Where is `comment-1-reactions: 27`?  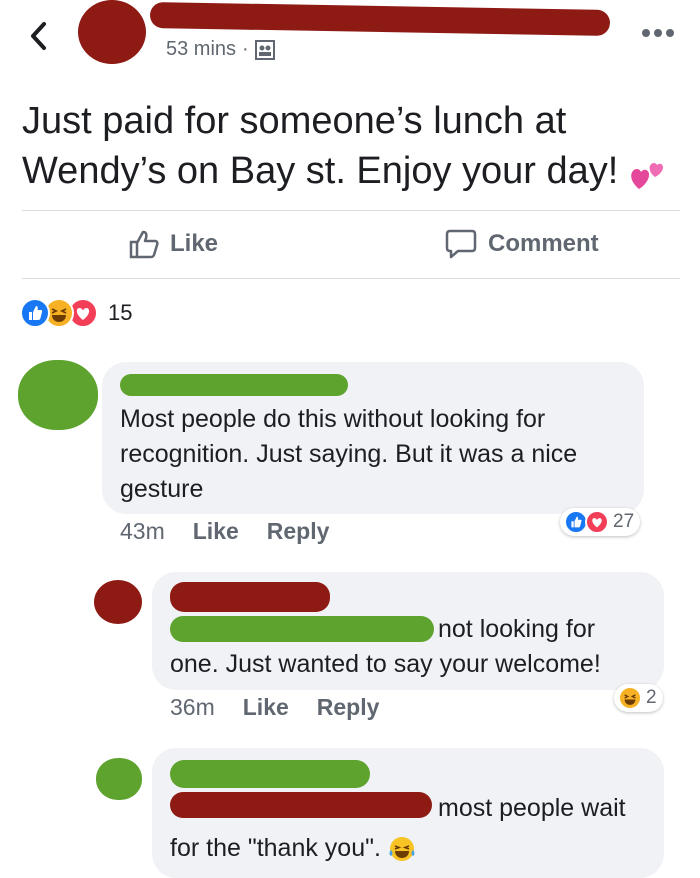 comment-1-reactions: 27 is located at coordinates (600, 522).